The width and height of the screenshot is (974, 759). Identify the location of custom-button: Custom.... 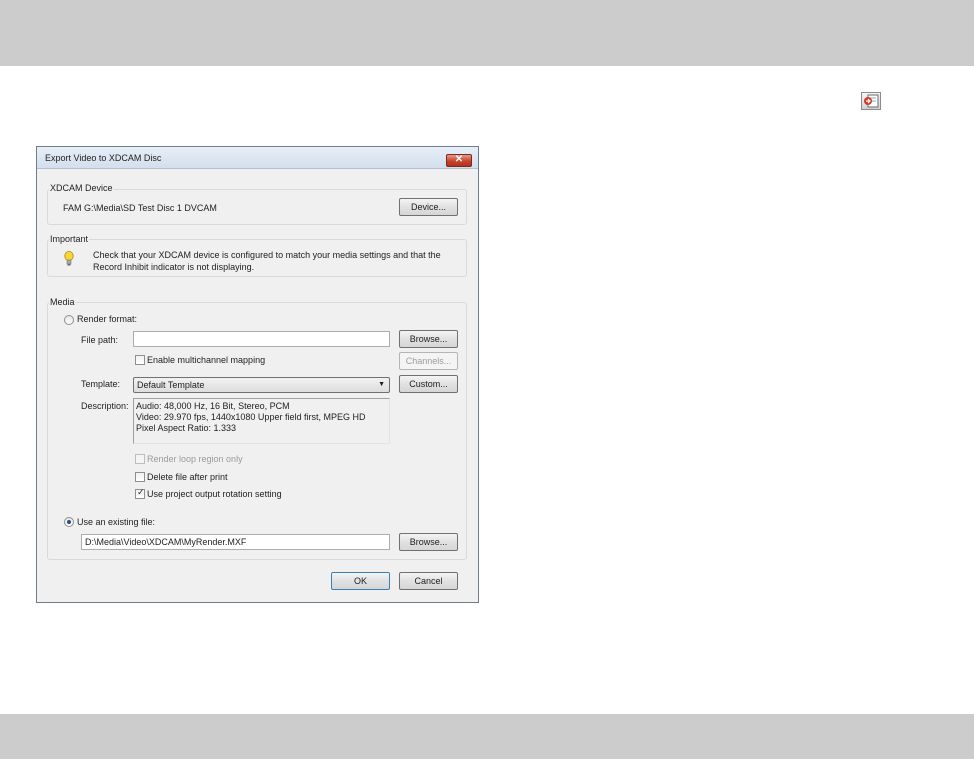
(428, 384).